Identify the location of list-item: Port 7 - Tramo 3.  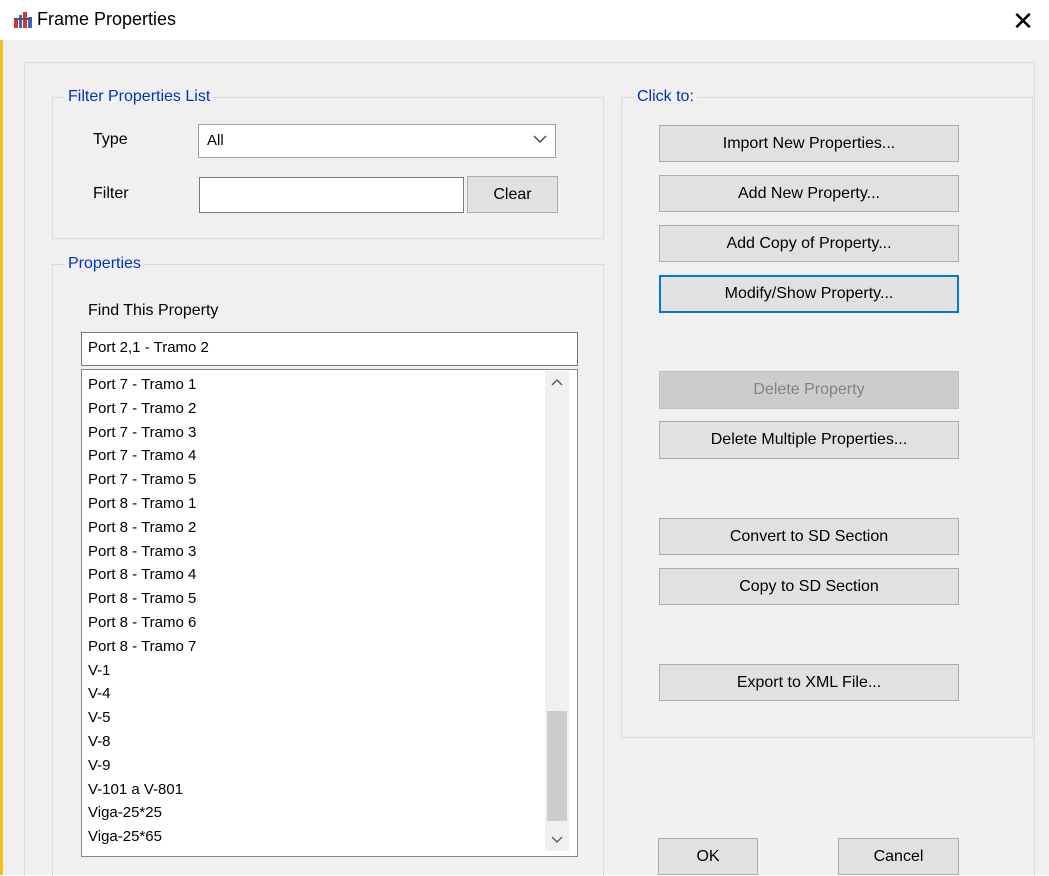
(142, 433).